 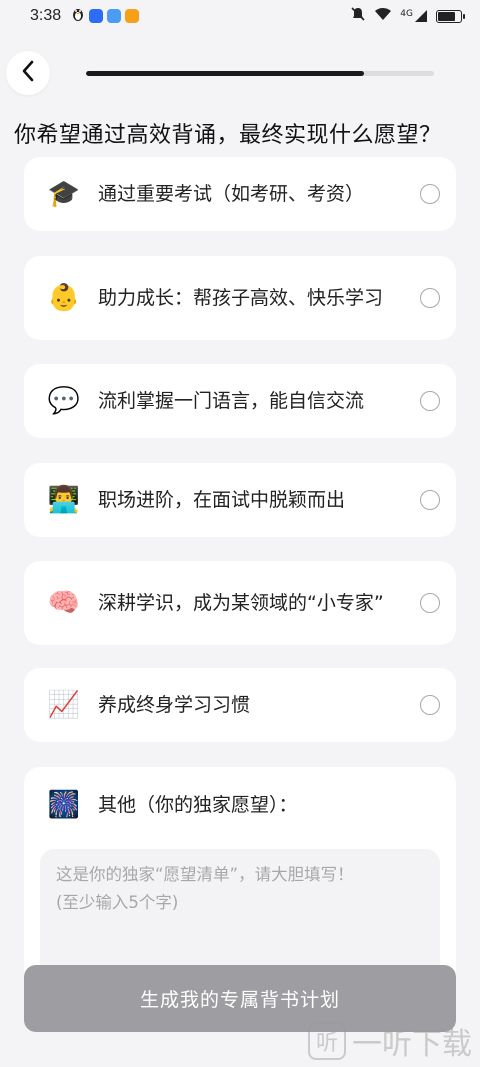 What do you see at coordinates (450, 16) in the screenshot?
I see `battery-icon` at bounding box center [450, 16].